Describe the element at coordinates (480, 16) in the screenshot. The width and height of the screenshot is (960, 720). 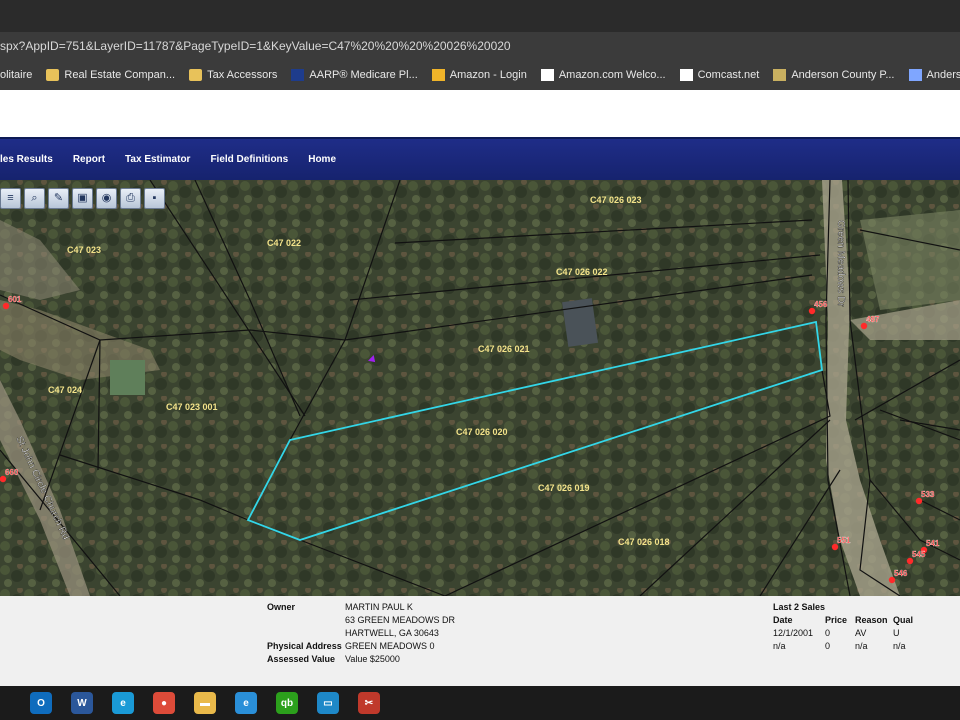
I see `browser-title-bar` at that location.